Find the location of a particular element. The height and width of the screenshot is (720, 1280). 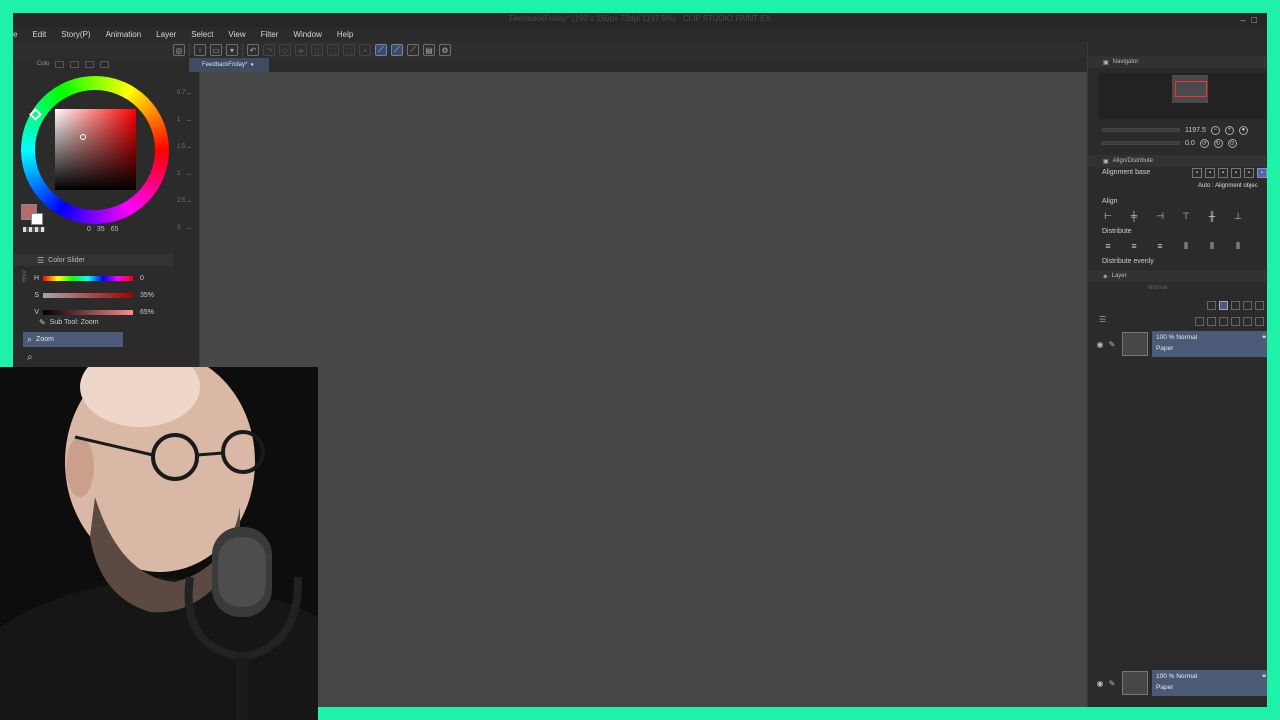

blend-mode-select: Normal is located at coordinates (1157, 288).